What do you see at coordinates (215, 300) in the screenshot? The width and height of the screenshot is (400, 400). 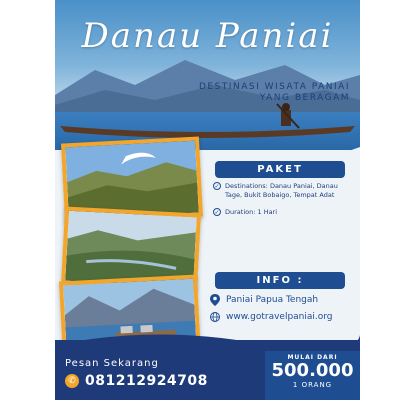 I see `location-pin-icon` at bounding box center [215, 300].